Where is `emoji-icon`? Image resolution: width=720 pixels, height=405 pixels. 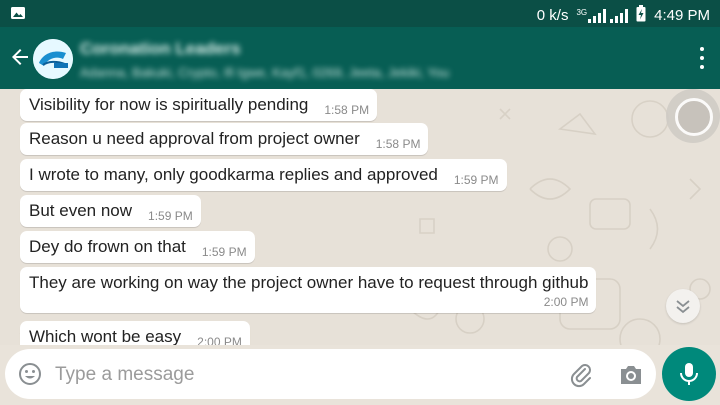 emoji-icon is located at coordinates (30, 374).